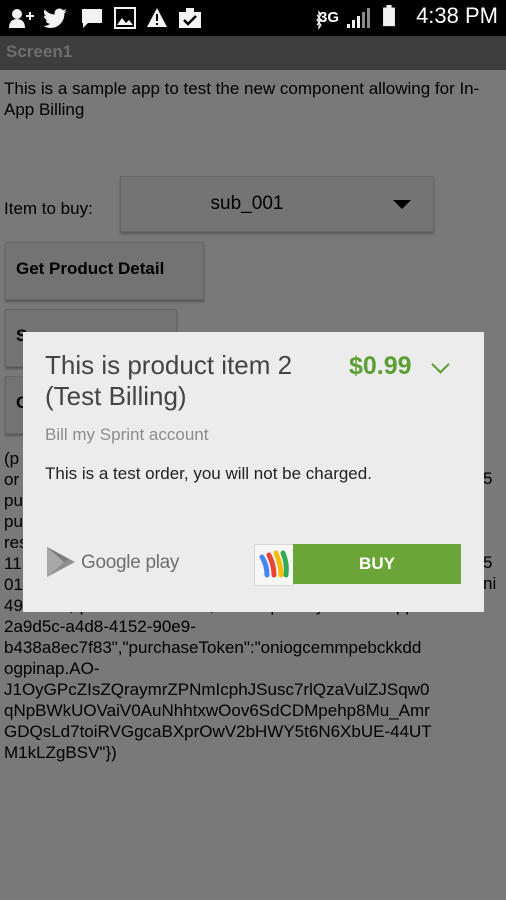 Image resolution: width=506 pixels, height=900 pixels. I want to click on twitter-icon, so click(55, 18).